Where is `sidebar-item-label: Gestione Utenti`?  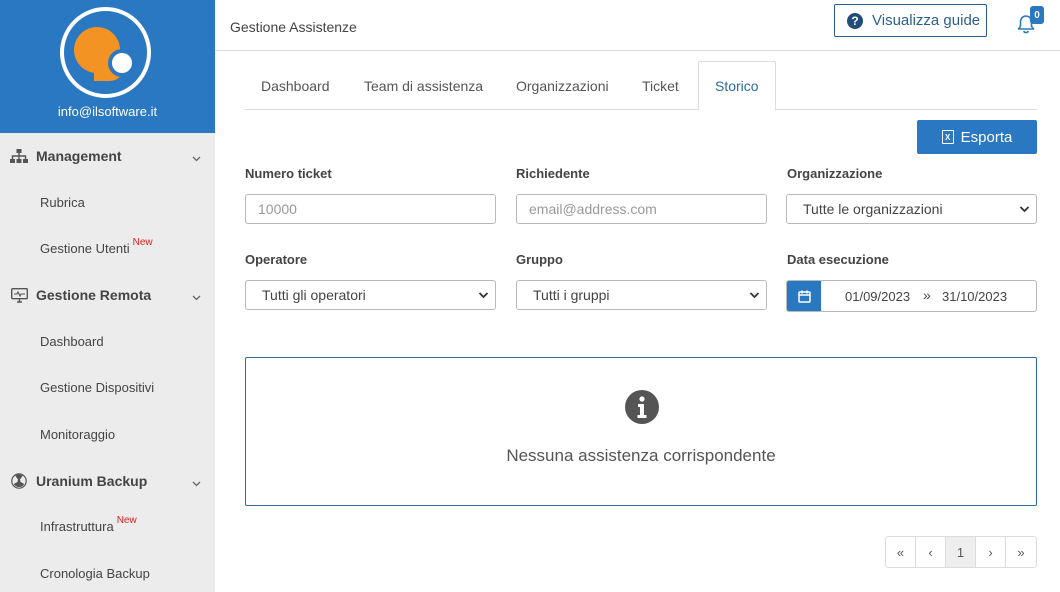
sidebar-item-label: Gestione Utenti is located at coordinates (85, 249).